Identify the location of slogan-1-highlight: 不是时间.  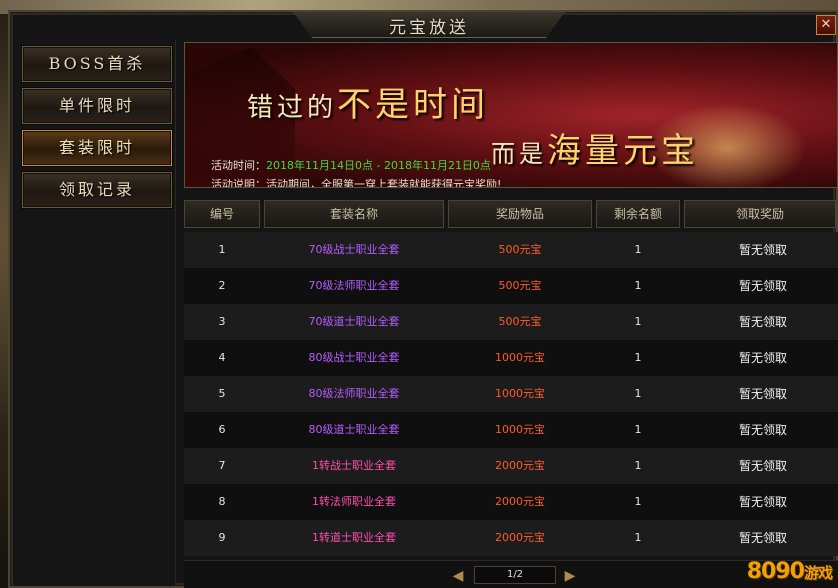
(413, 105).